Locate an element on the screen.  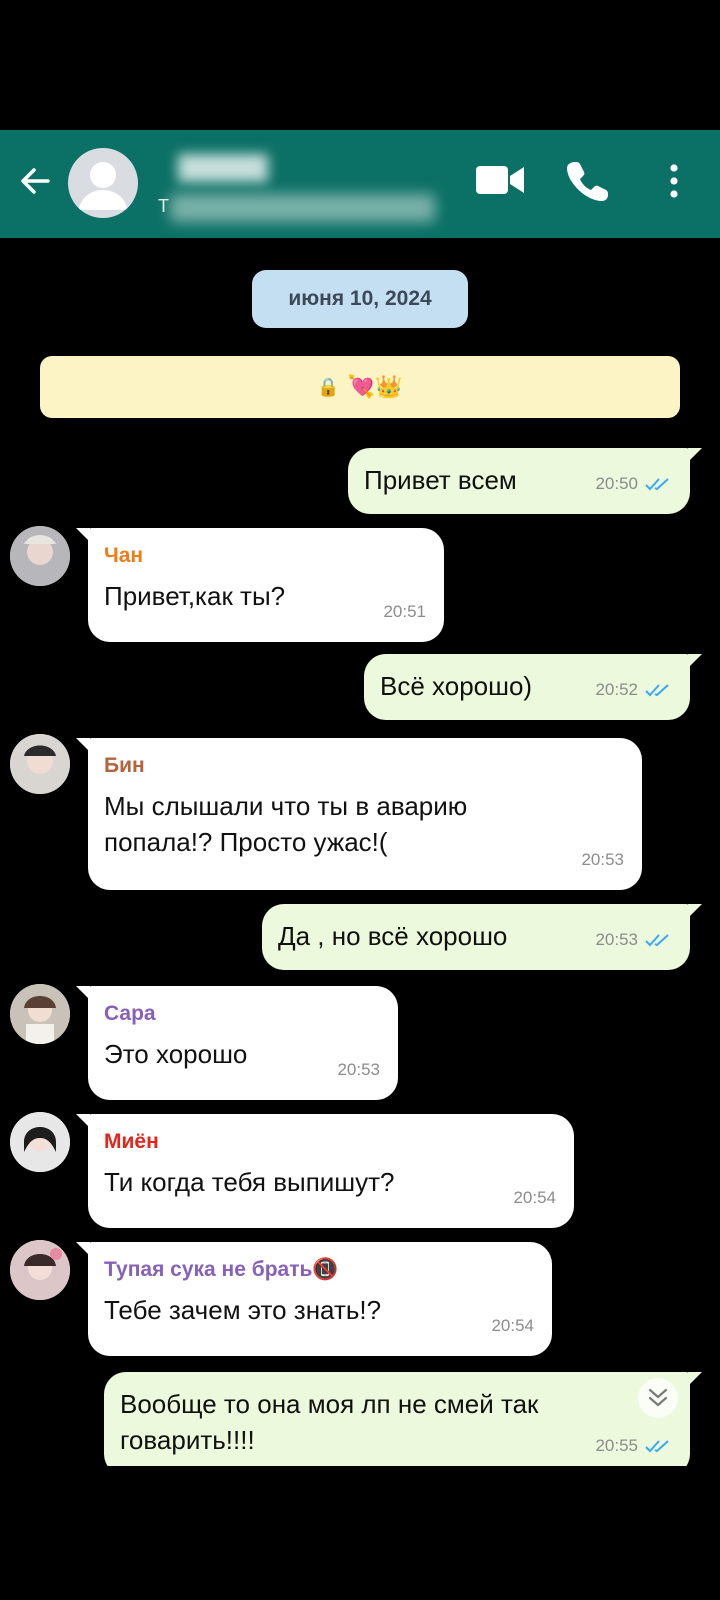
message-meta: 20:50 is located at coordinates (633, 484).